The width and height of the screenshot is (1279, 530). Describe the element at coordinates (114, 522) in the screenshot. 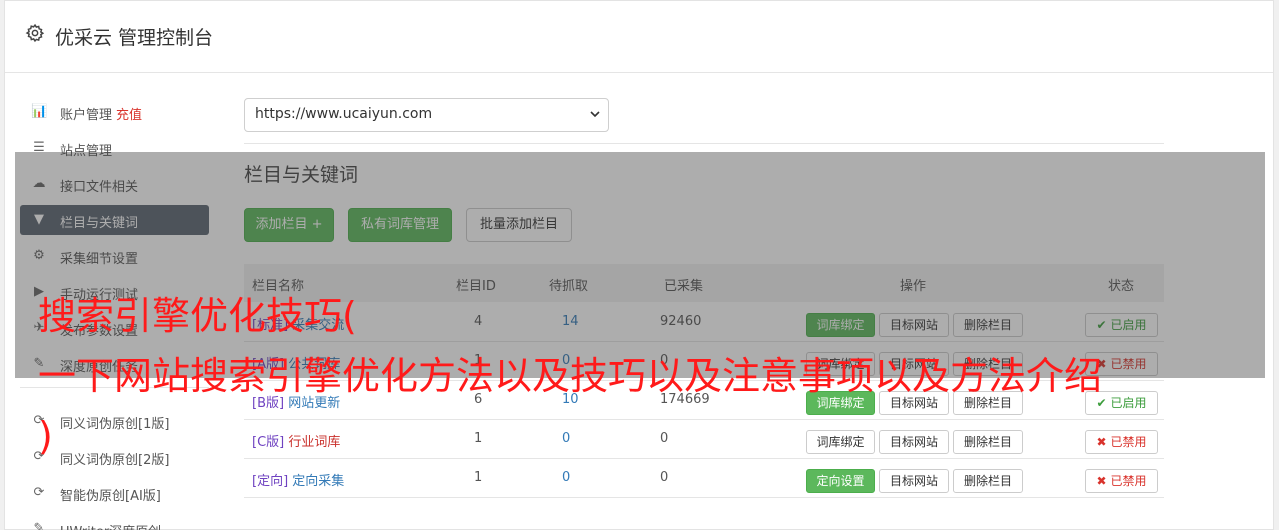

I see `sidebar-item: ✎ UWriter深度原创` at that location.